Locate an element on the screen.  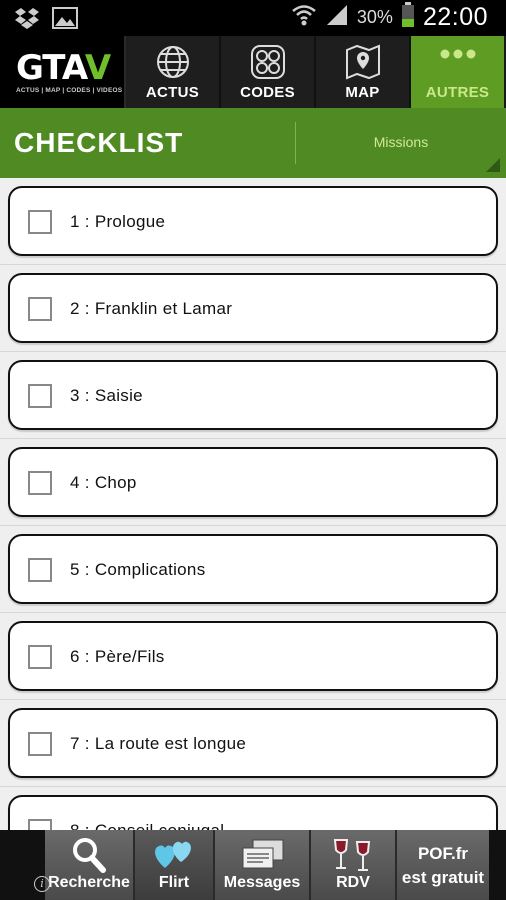
list-item: 5 : Complications is located at coordinates (253, 569).